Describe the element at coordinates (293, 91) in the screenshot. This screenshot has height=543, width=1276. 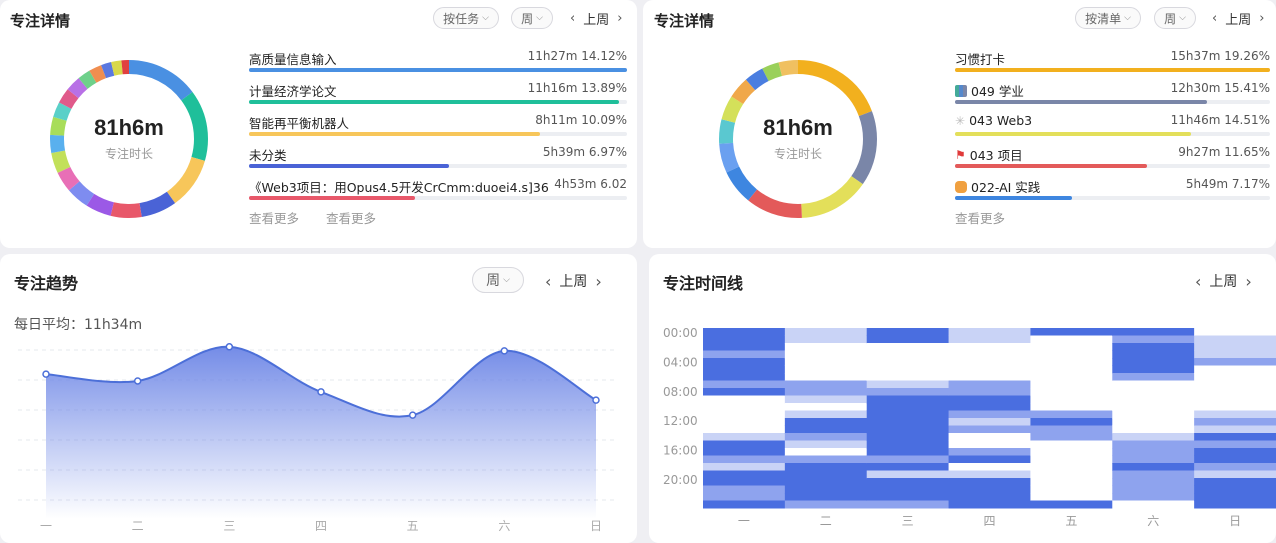
I see `item-name: 计量经济学论文` at that location.